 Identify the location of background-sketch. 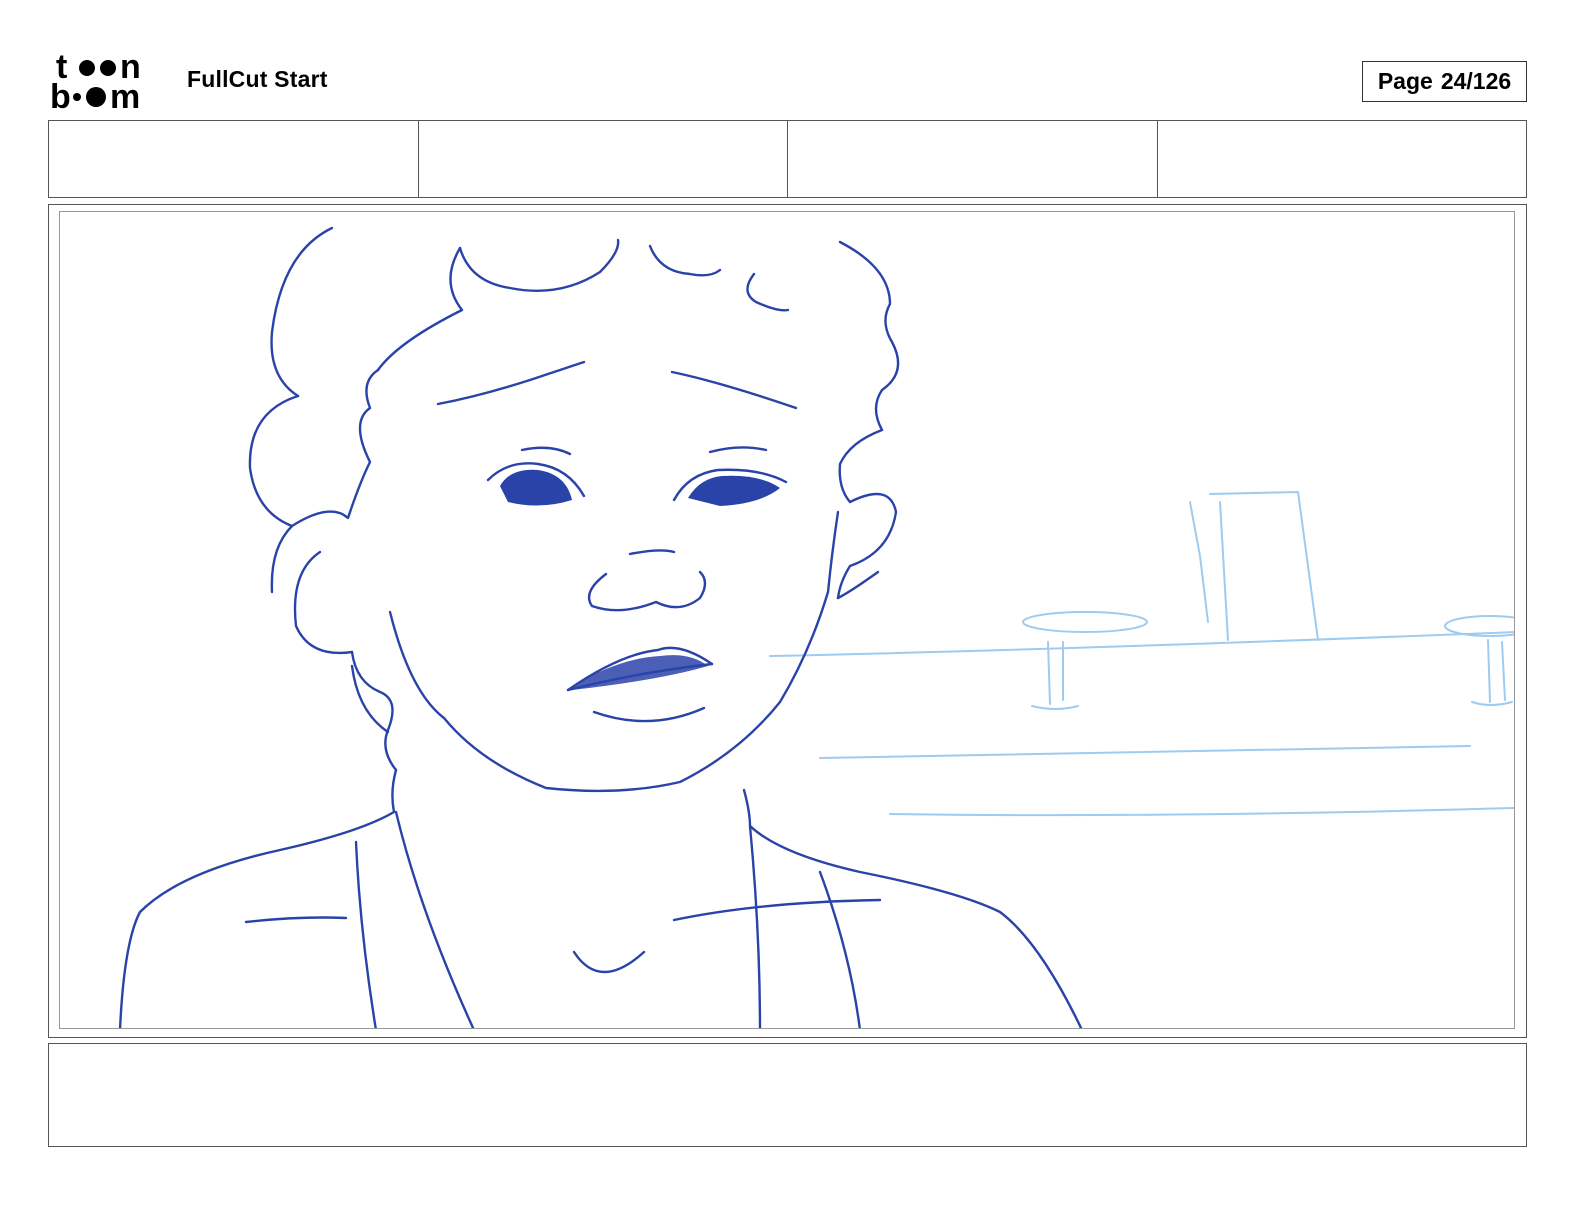
(1141, 653).